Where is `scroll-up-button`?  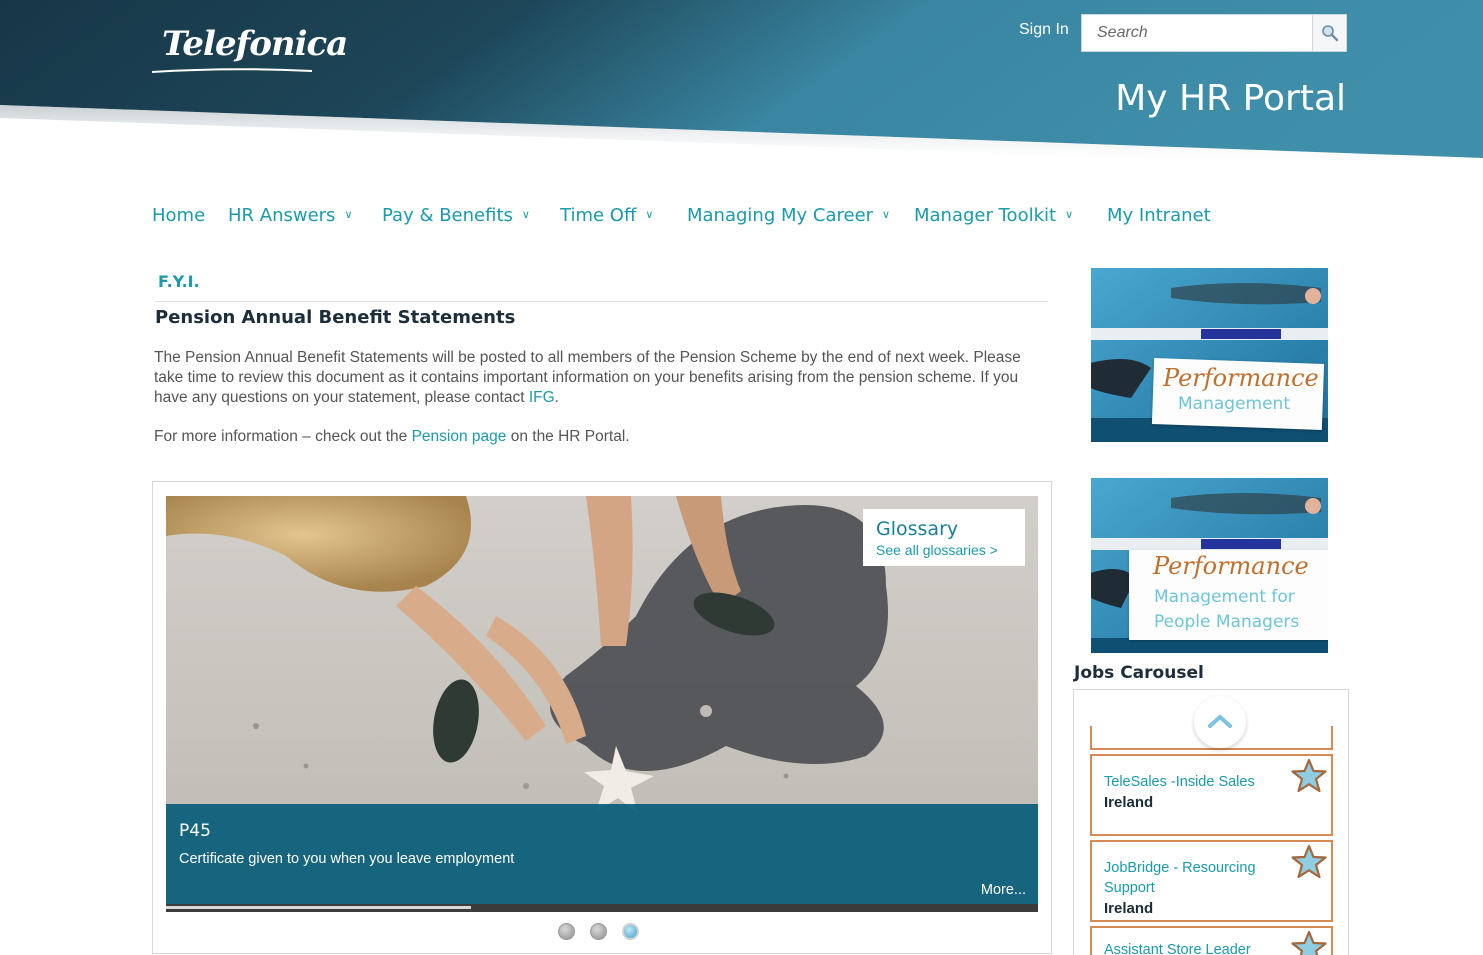 scroll-up-button is located at coordinates (1220, 722).